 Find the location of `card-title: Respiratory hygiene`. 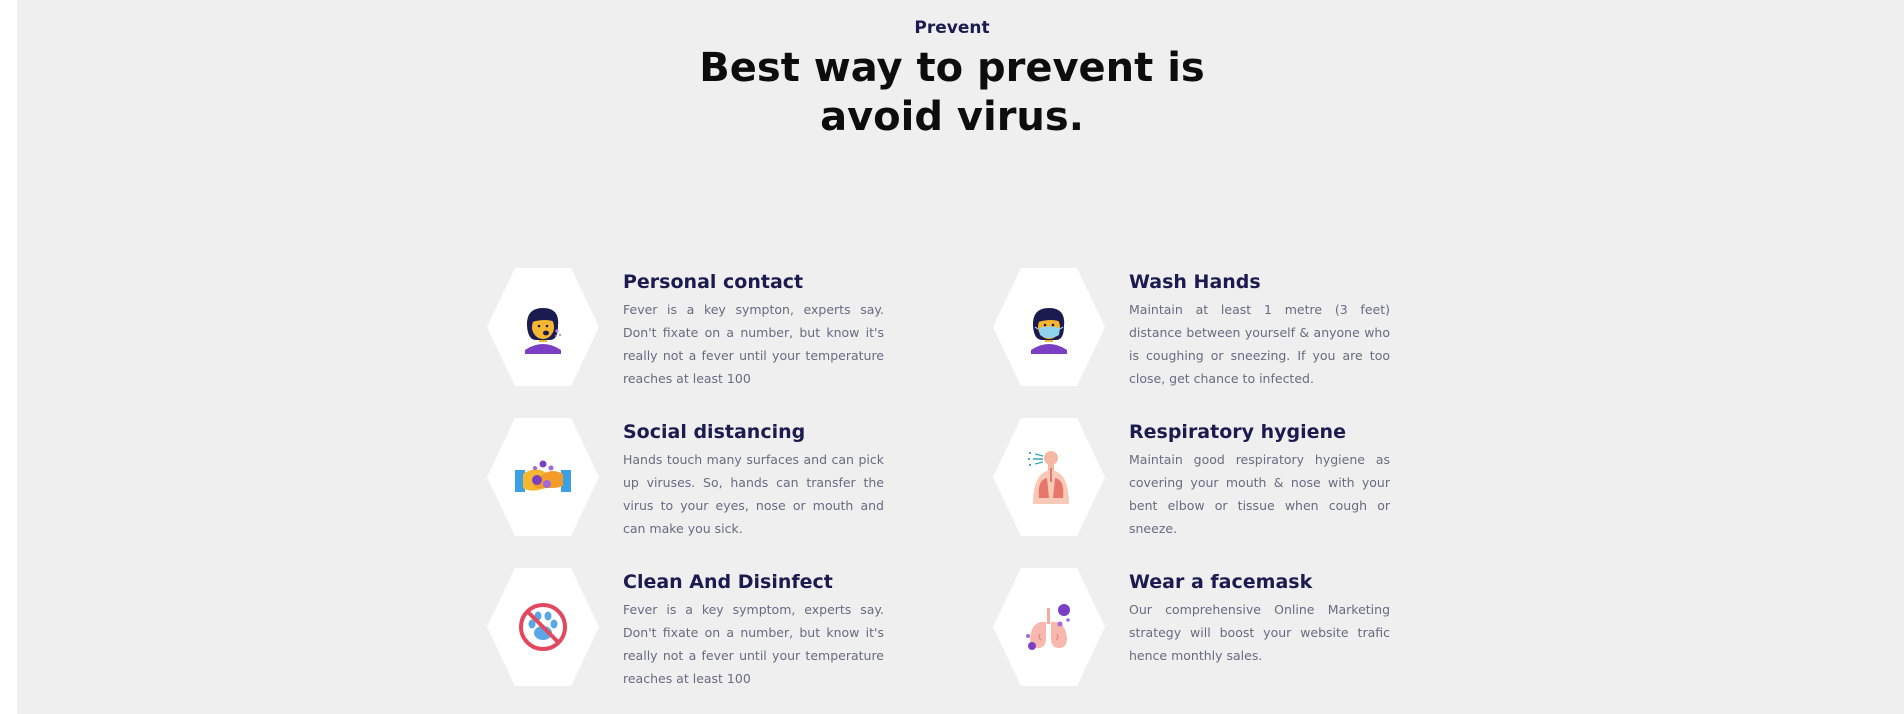

card-title: Respiratory hygiene is located at coordinates (1237, 432).